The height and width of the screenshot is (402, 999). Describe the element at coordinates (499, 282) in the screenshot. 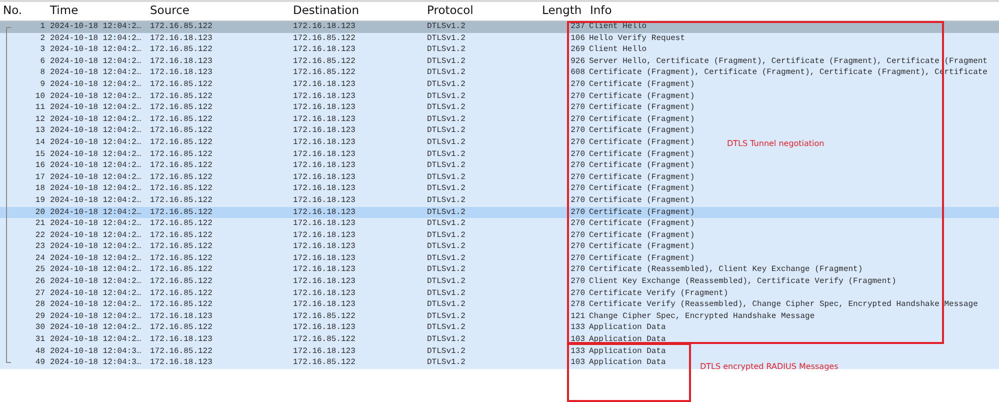

I see `packet-row: 26 2024-10-18 12:04:2… 172.16.85.122 172.16.18.123 DTLSv1.2 270 Client Key Exchange (Reassembled), Certificate Verify (Fragment)` at that location.